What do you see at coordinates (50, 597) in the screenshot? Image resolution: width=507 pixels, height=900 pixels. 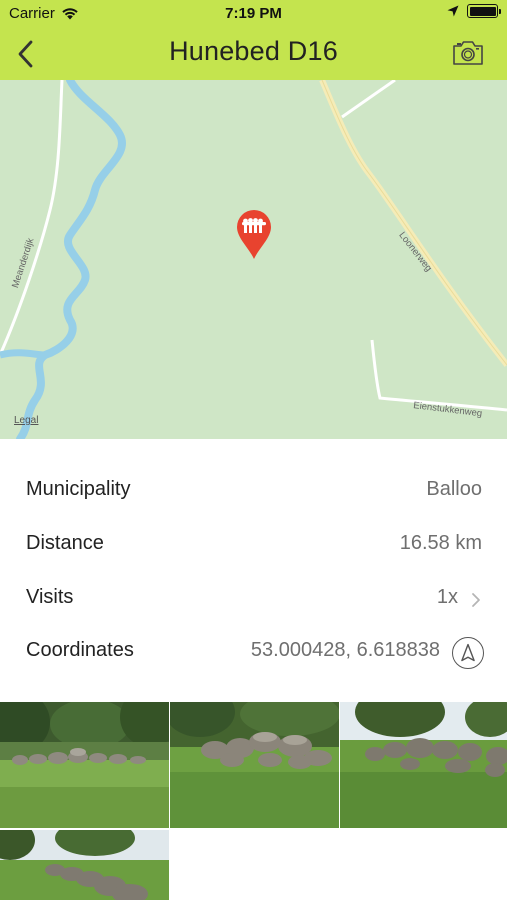 I see `visits-label: Visits` at bounding box center [50, 597].